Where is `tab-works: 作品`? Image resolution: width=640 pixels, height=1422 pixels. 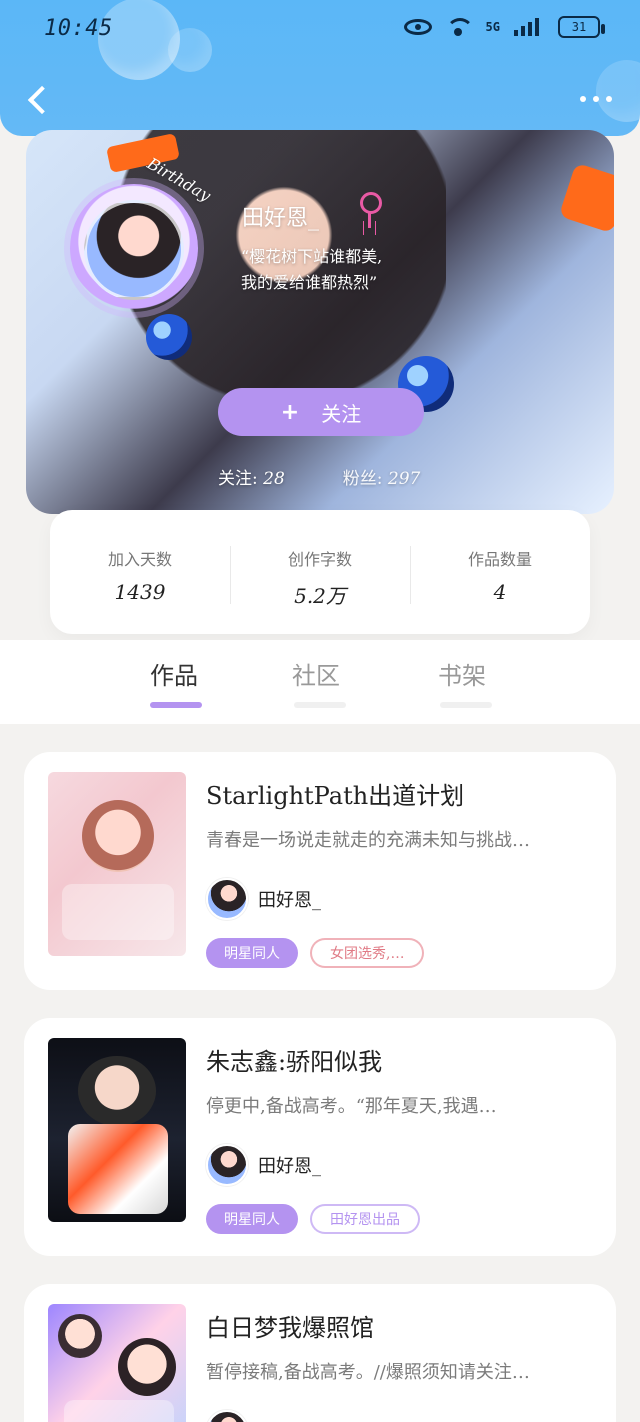 tab-works: 作品 is located at coordinates (174, 673).